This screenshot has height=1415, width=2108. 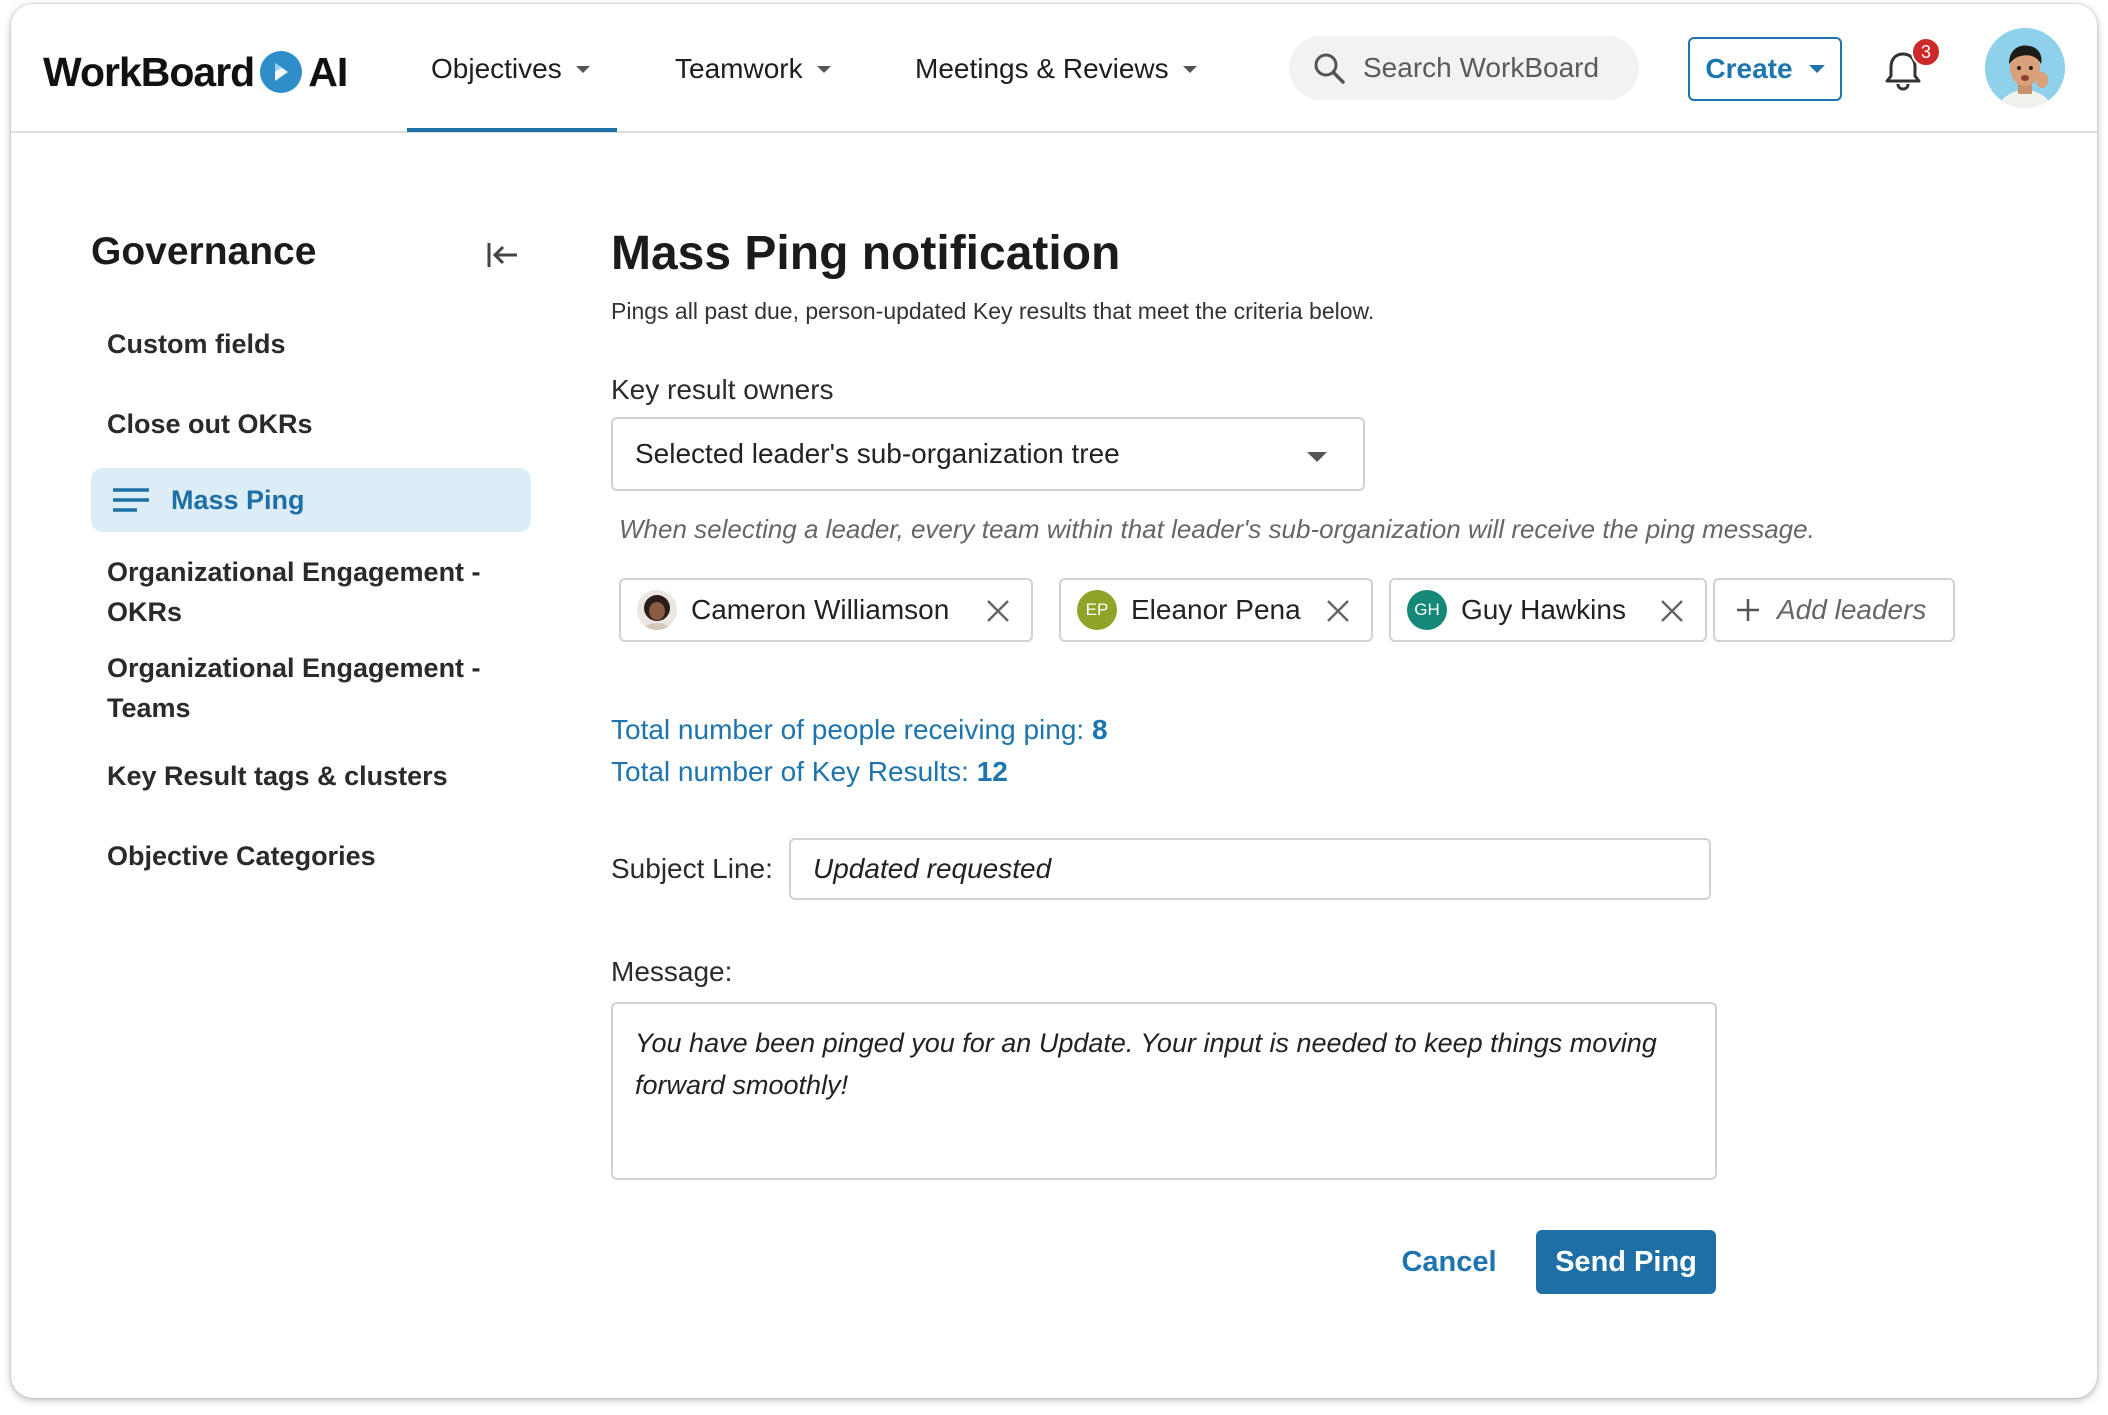 I want to click on sidebar-item-key-result-tags: Key Result tags & clusters, so click(x=277, y=776).